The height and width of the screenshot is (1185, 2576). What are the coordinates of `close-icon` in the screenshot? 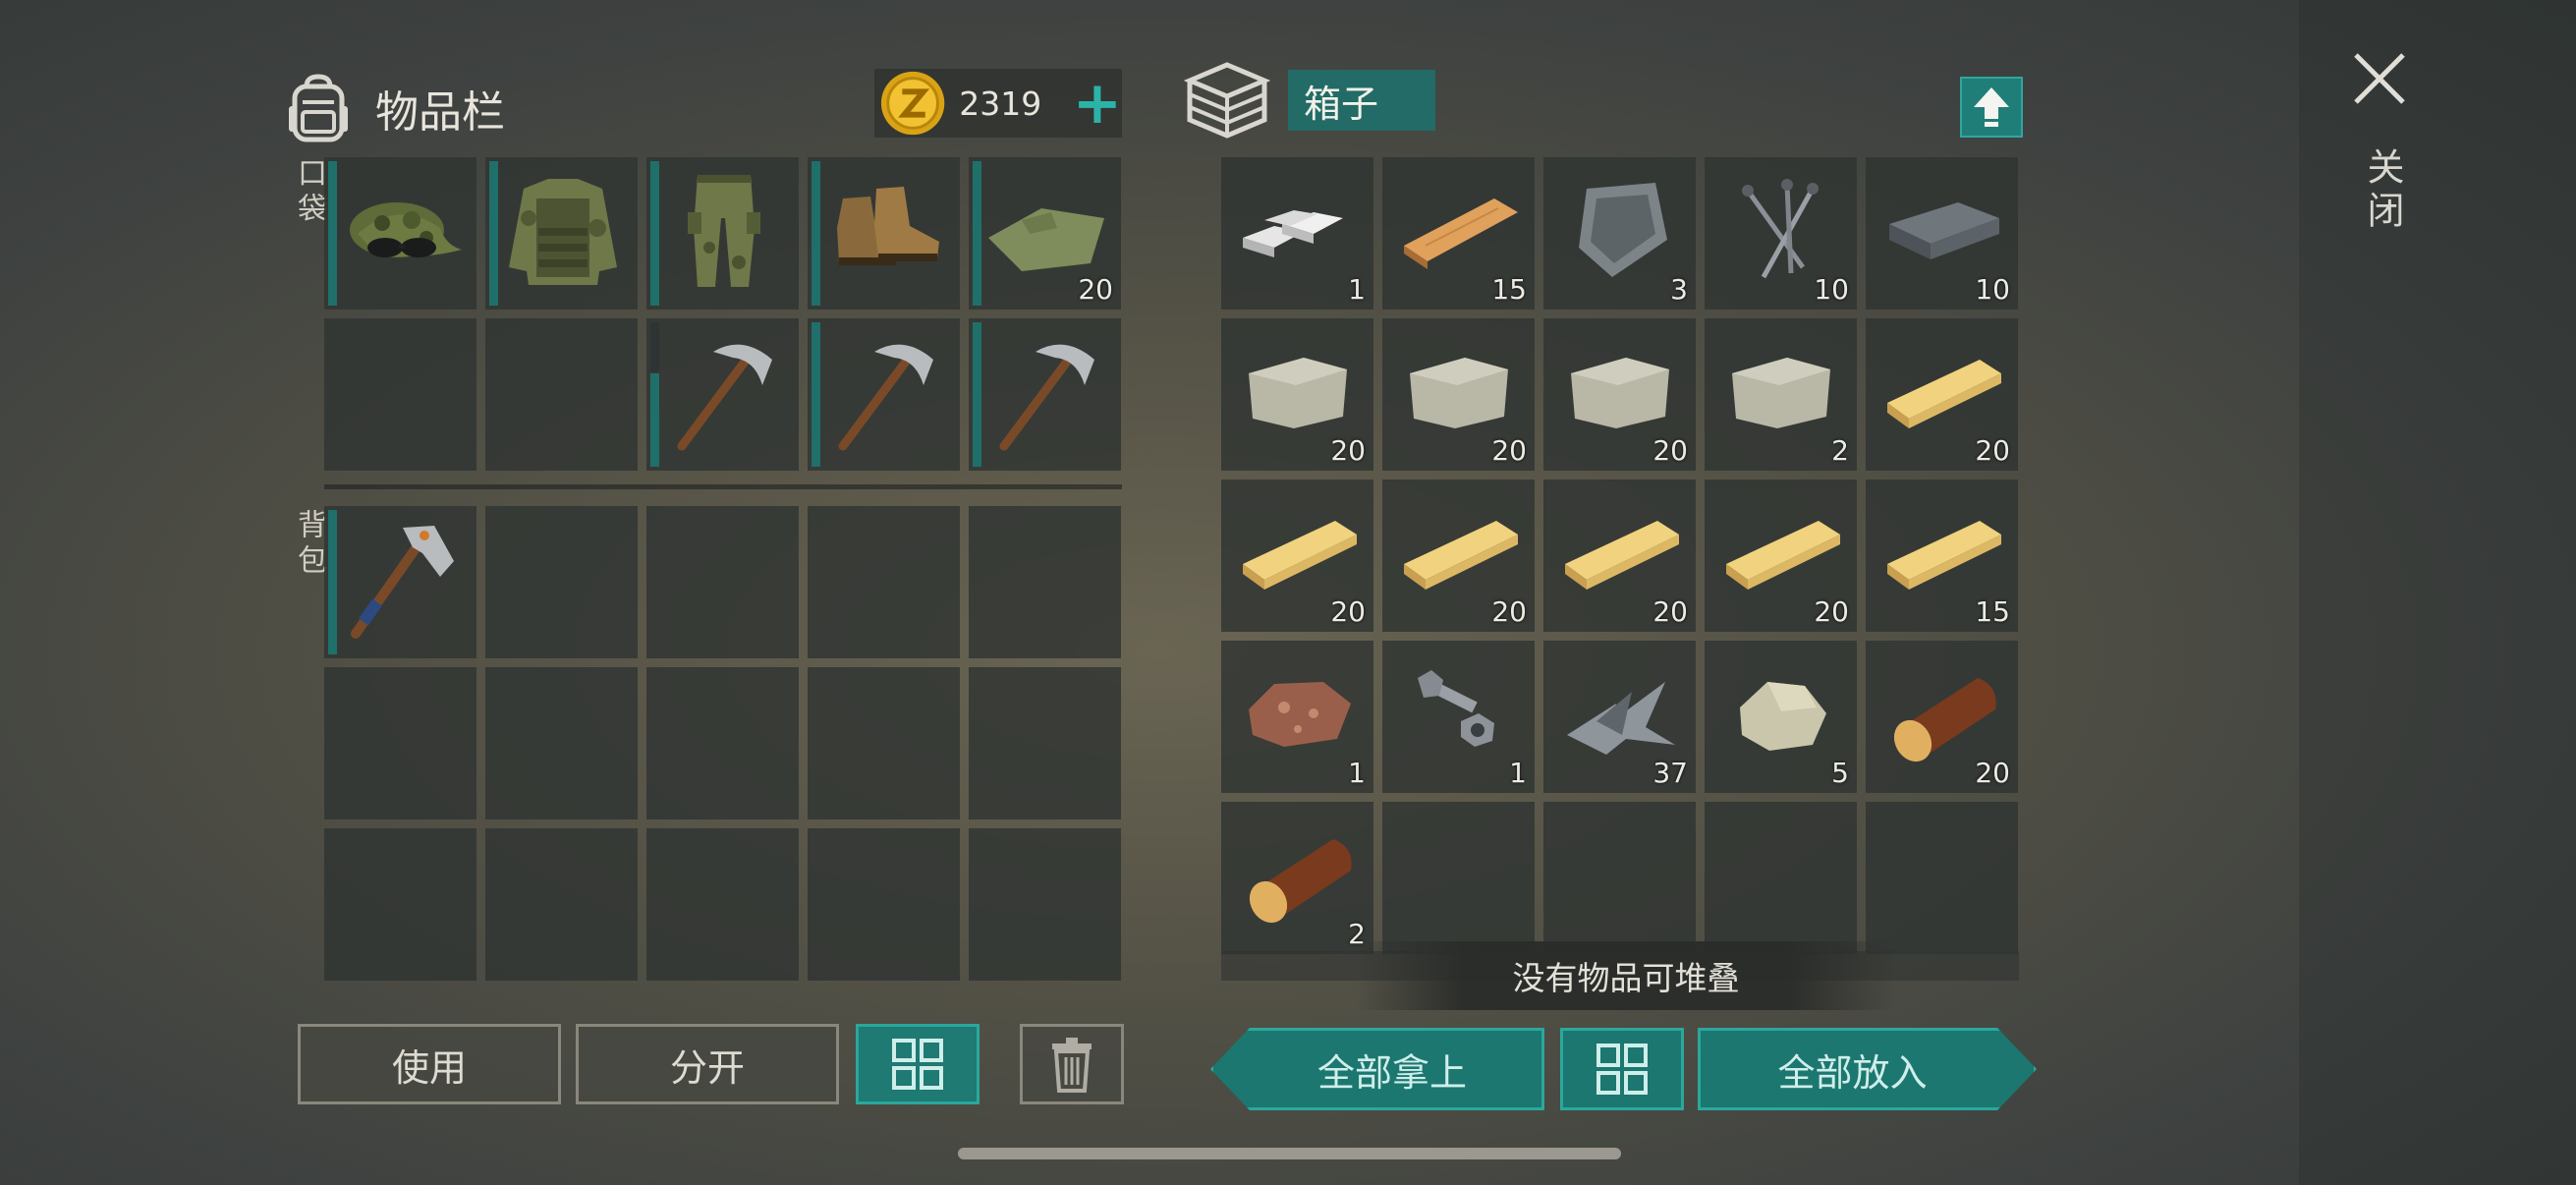 It's located at (2379, 78).